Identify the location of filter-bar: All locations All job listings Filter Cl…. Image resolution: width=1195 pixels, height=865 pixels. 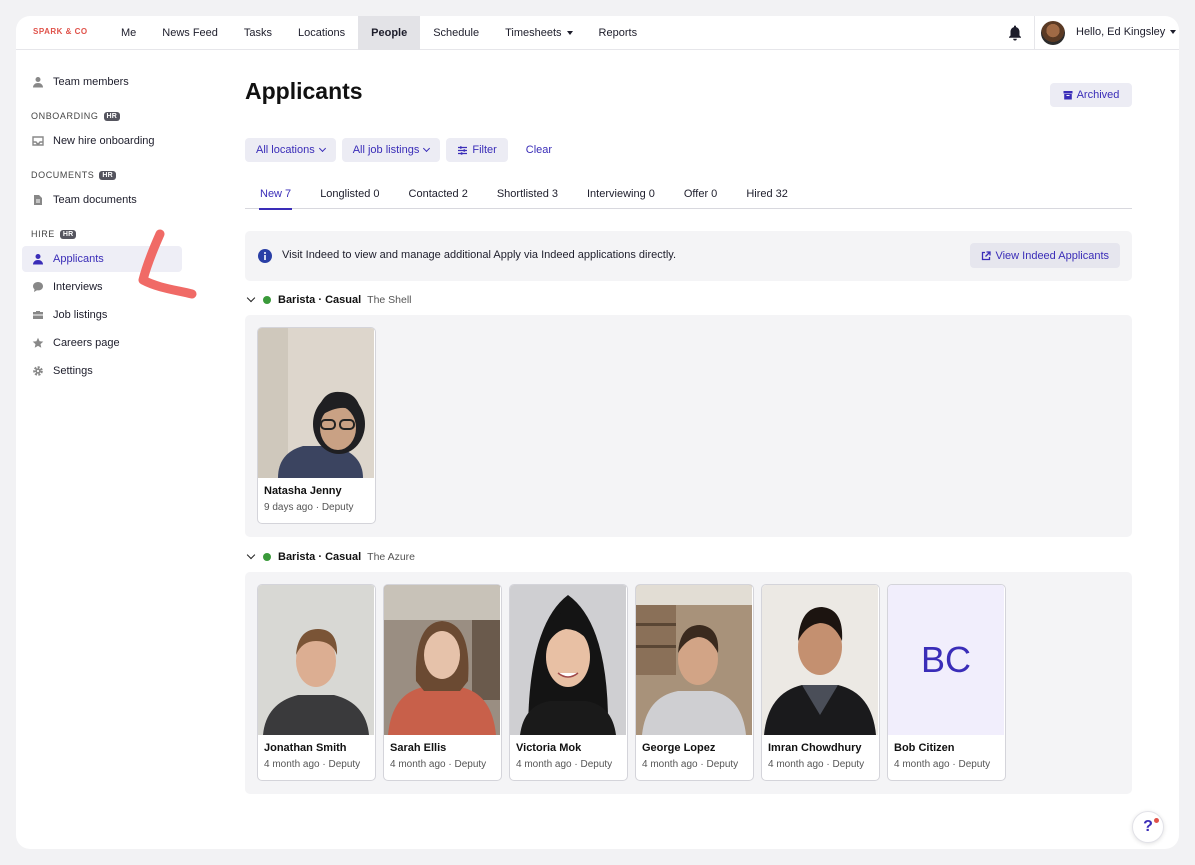
(398, 150).